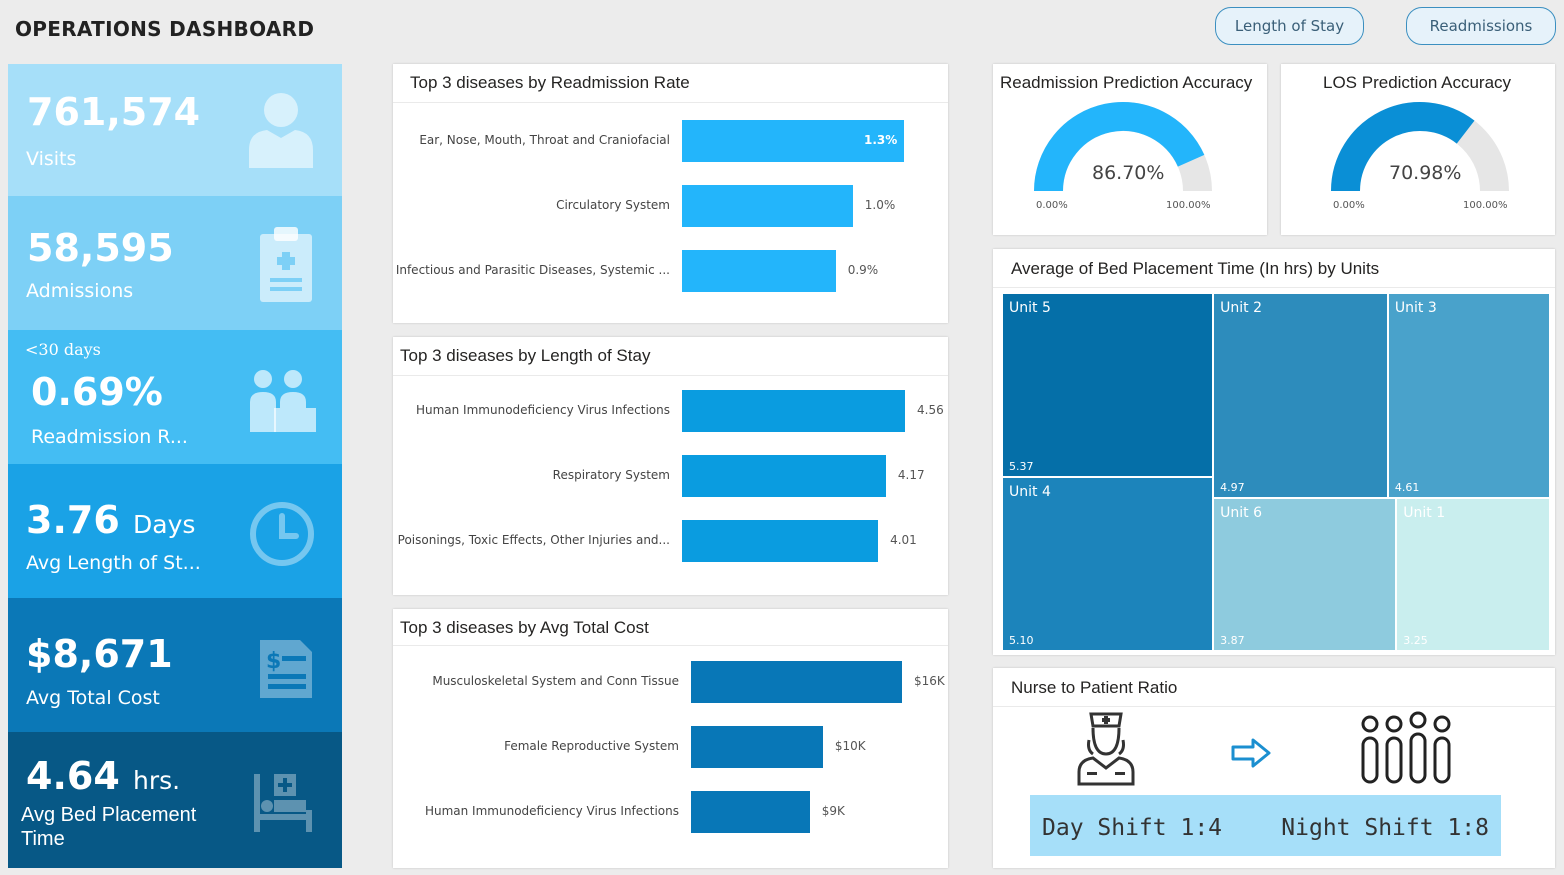 The width and height of the screenshot is (1564, 875). Describe the element at coordinates (1241, 308) in the screenshot. I see `treemap-cell-name: Unit 2` at that location.